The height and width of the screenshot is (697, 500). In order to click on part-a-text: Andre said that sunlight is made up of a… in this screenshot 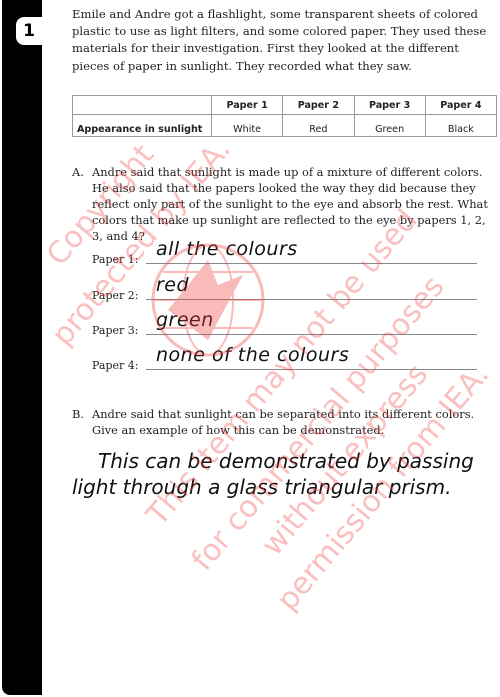, I will do `click(290, 204)`.